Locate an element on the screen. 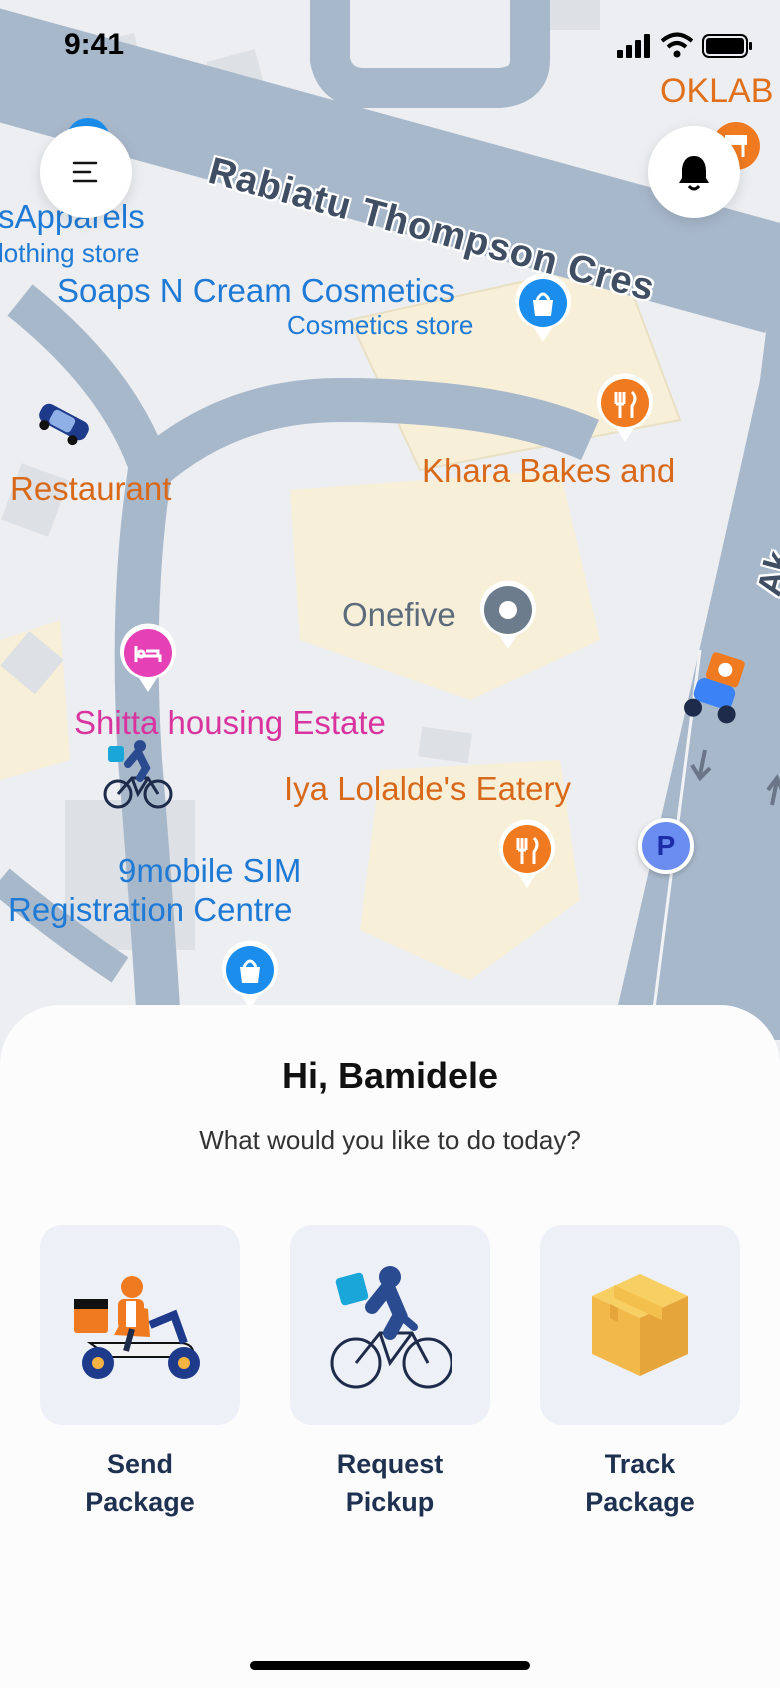 The height and width of the screenshot is (1688, 780). package-box-icon is located at coordinates (640, 1325).